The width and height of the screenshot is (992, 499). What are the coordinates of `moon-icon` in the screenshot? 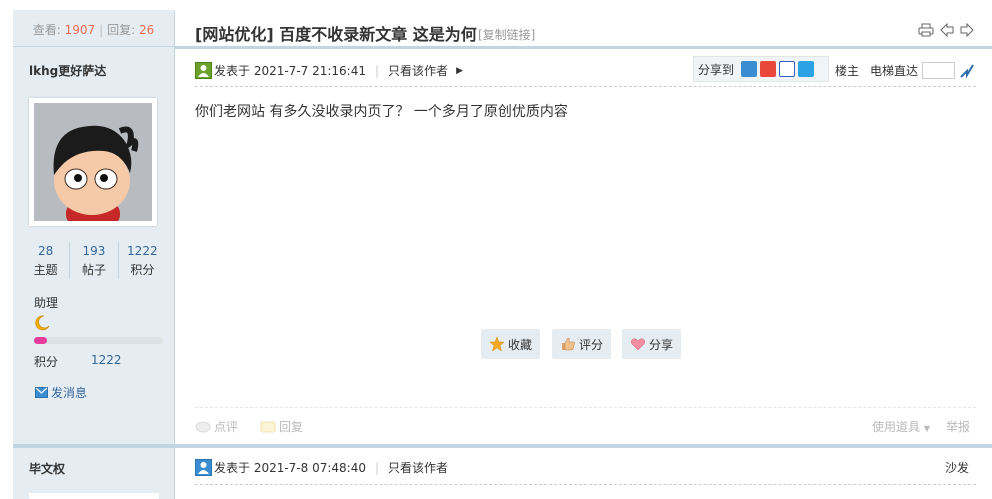 It's located at (42, 324).